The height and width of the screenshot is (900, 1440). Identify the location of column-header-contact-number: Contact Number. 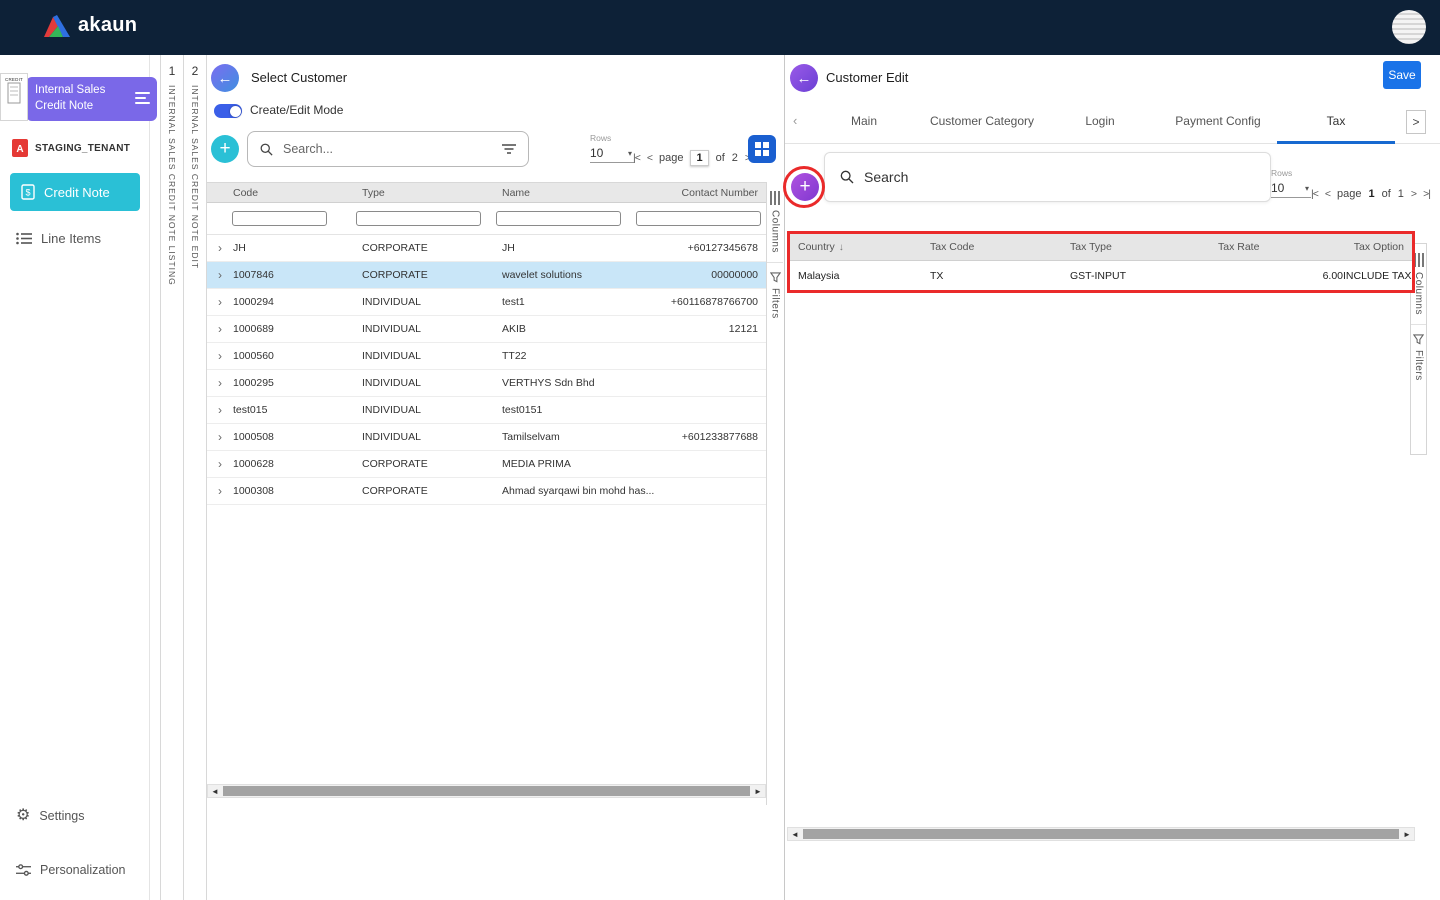
(704, 193).